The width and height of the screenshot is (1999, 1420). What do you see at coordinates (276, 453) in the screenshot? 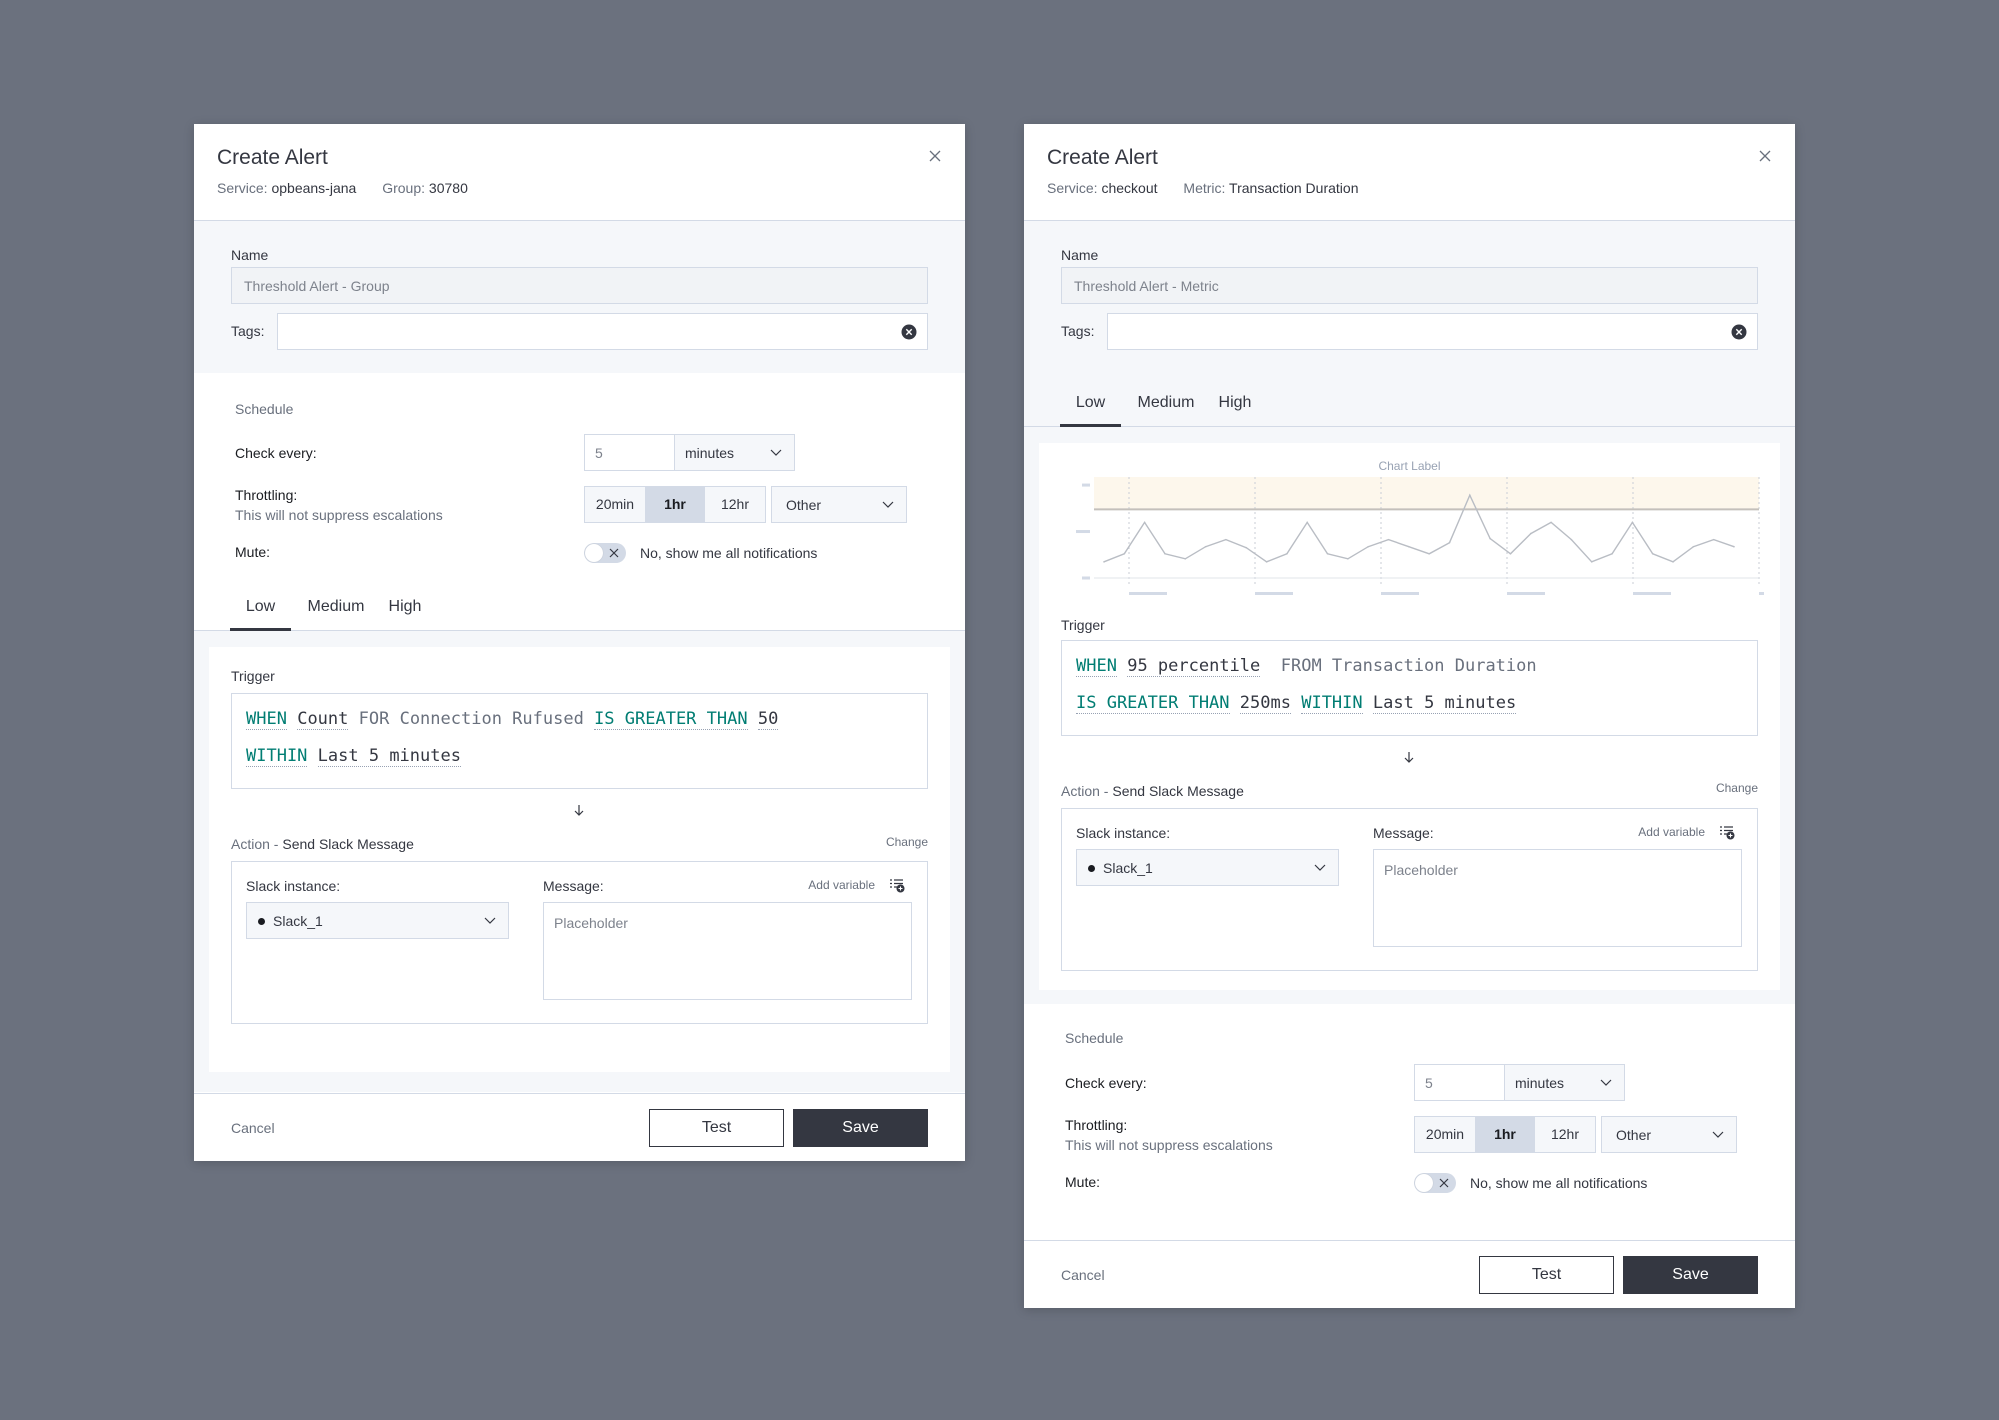
I see `check-every-label: Check every:` at bounding box center [276, 453].